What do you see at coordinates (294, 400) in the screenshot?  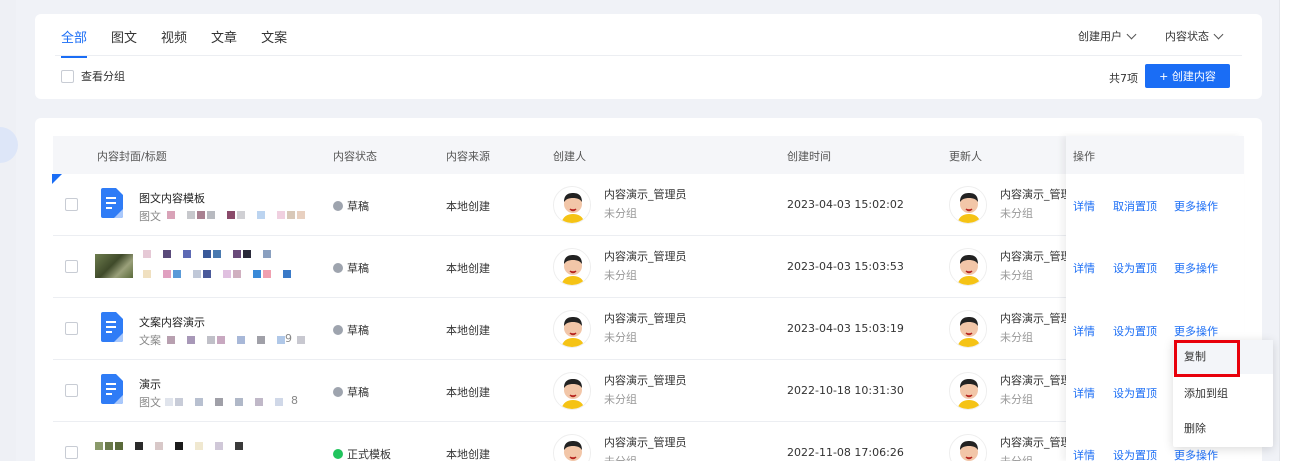 I see `content-subtitle-tail: 8` at bounding box center [294, 400].